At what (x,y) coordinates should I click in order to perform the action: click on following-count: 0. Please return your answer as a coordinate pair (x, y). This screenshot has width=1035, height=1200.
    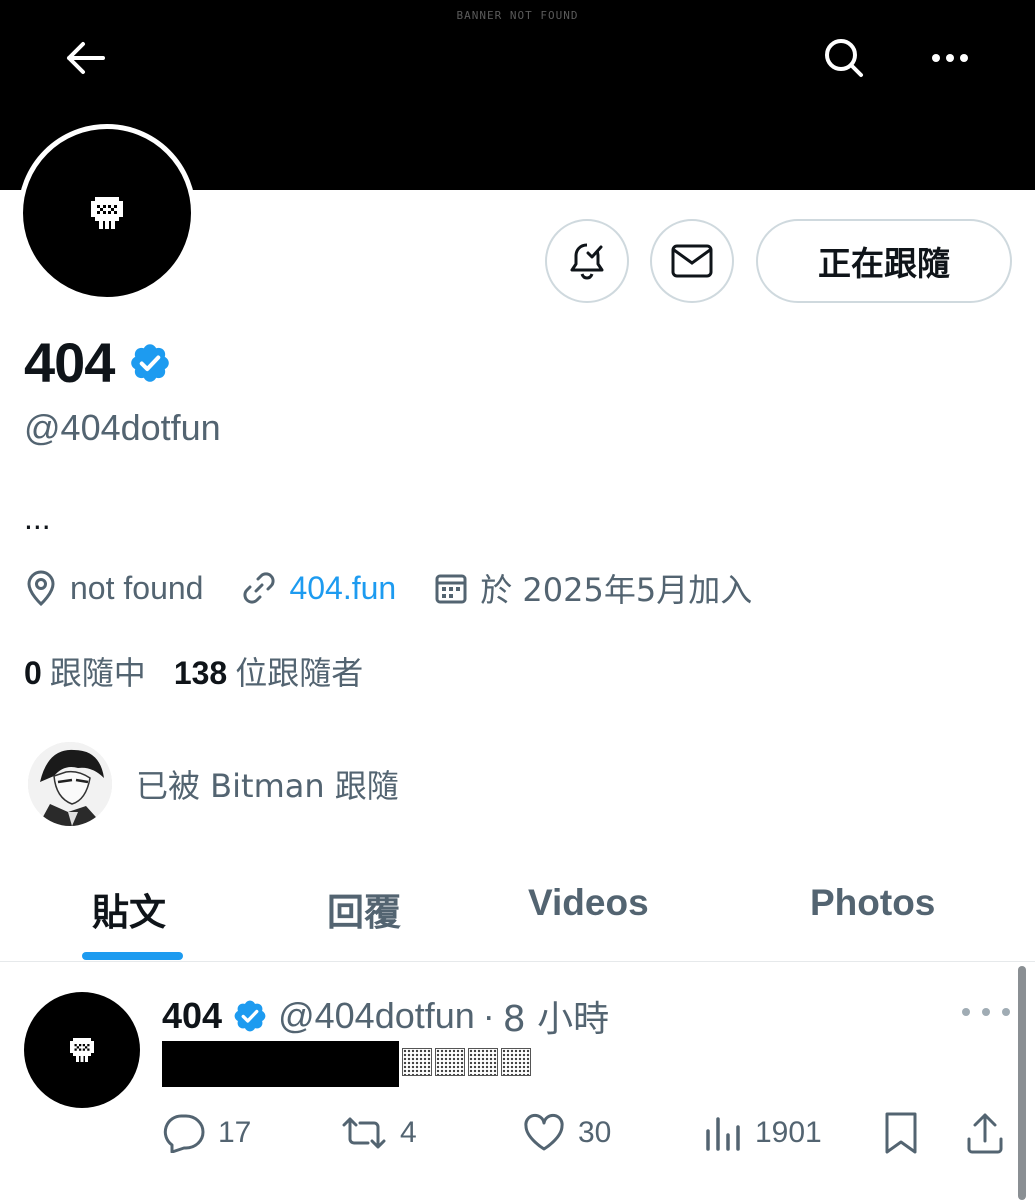
    Looking at the image, I should click on (33, 673).